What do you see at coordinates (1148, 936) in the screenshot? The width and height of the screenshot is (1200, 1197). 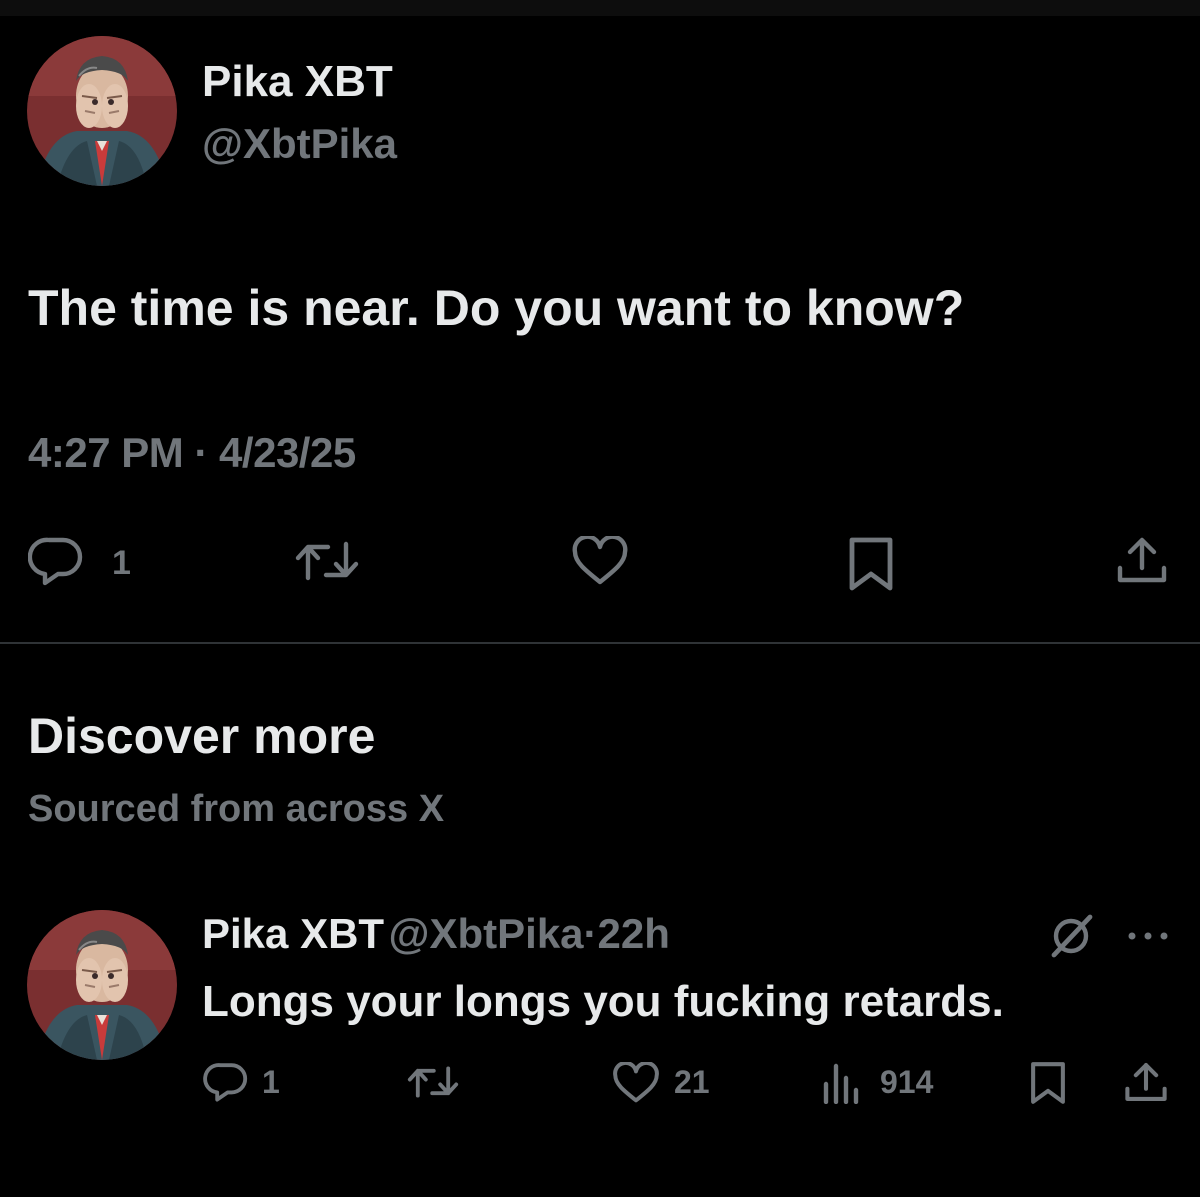 I see `more-icon` at bounding box center [1148, 936].